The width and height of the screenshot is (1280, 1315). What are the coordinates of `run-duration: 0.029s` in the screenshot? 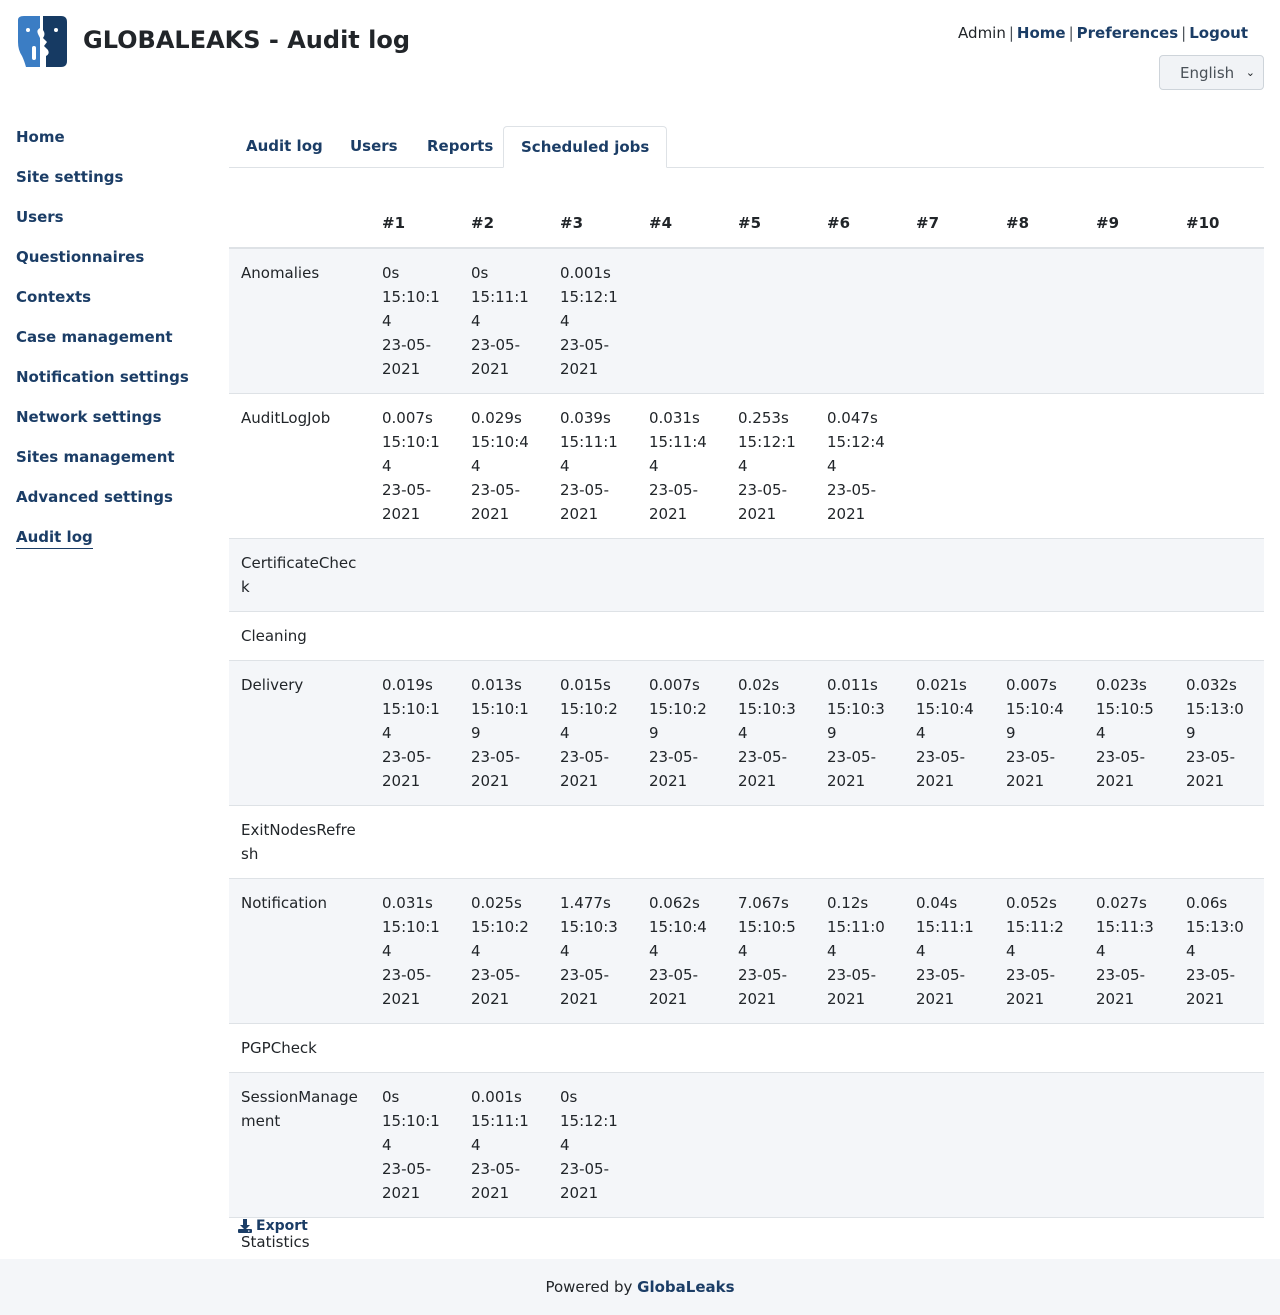 It's located at (496, 418).